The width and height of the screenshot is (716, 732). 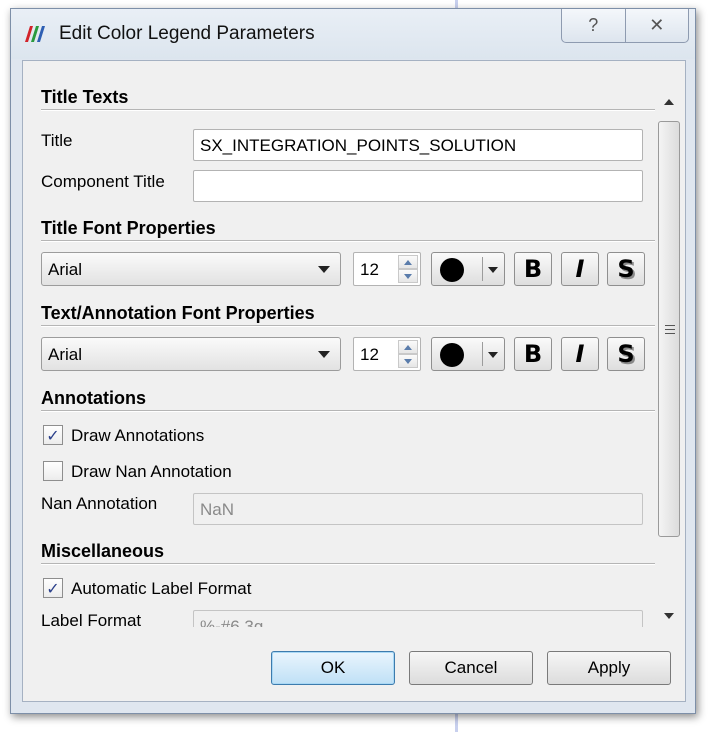 I want to click on close-button: ✕, so click(x=656, y=25).